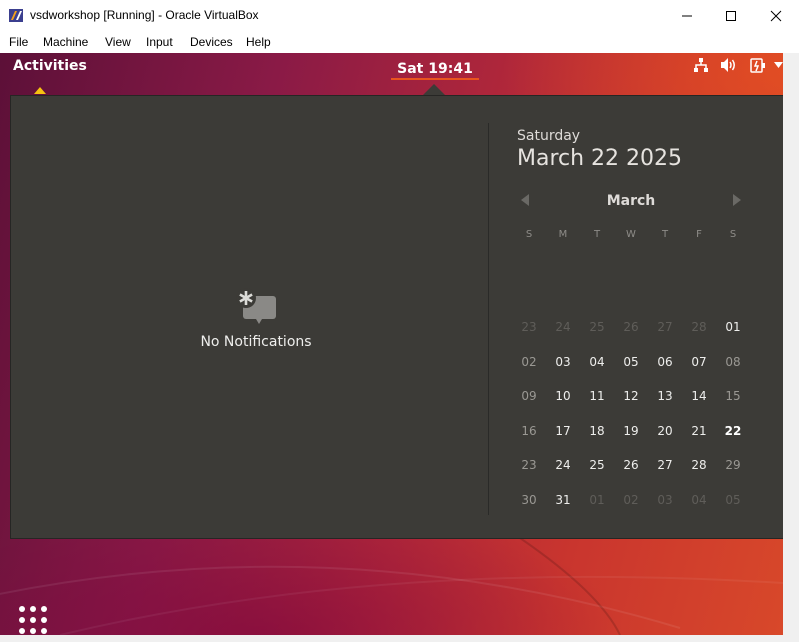  What do you see at coordinates (65, 42) in the screenshot?
I see `menu-machine: Machine` at bounding box center [65, 42].